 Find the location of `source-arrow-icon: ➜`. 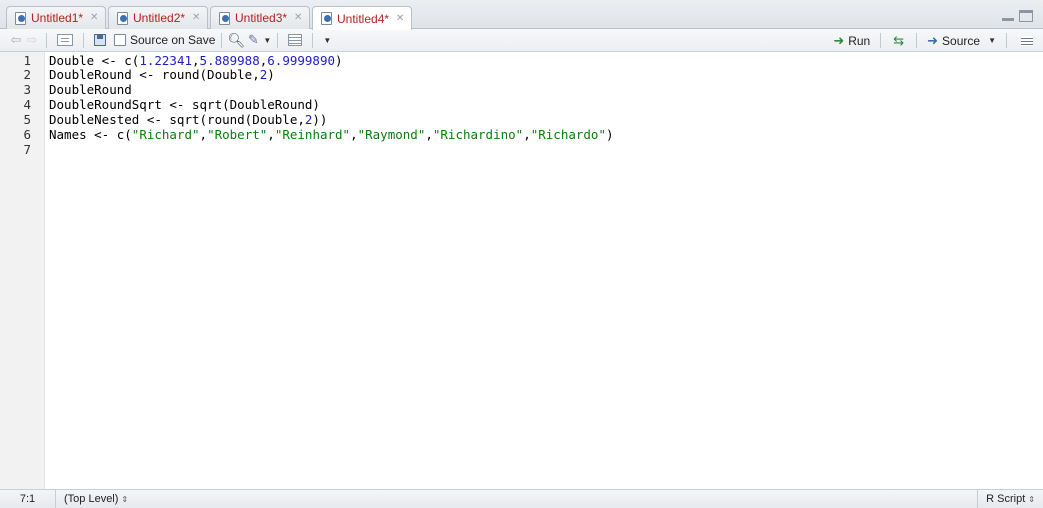

source-arrow-icon: ➜ is located at coordinates (933, 40).